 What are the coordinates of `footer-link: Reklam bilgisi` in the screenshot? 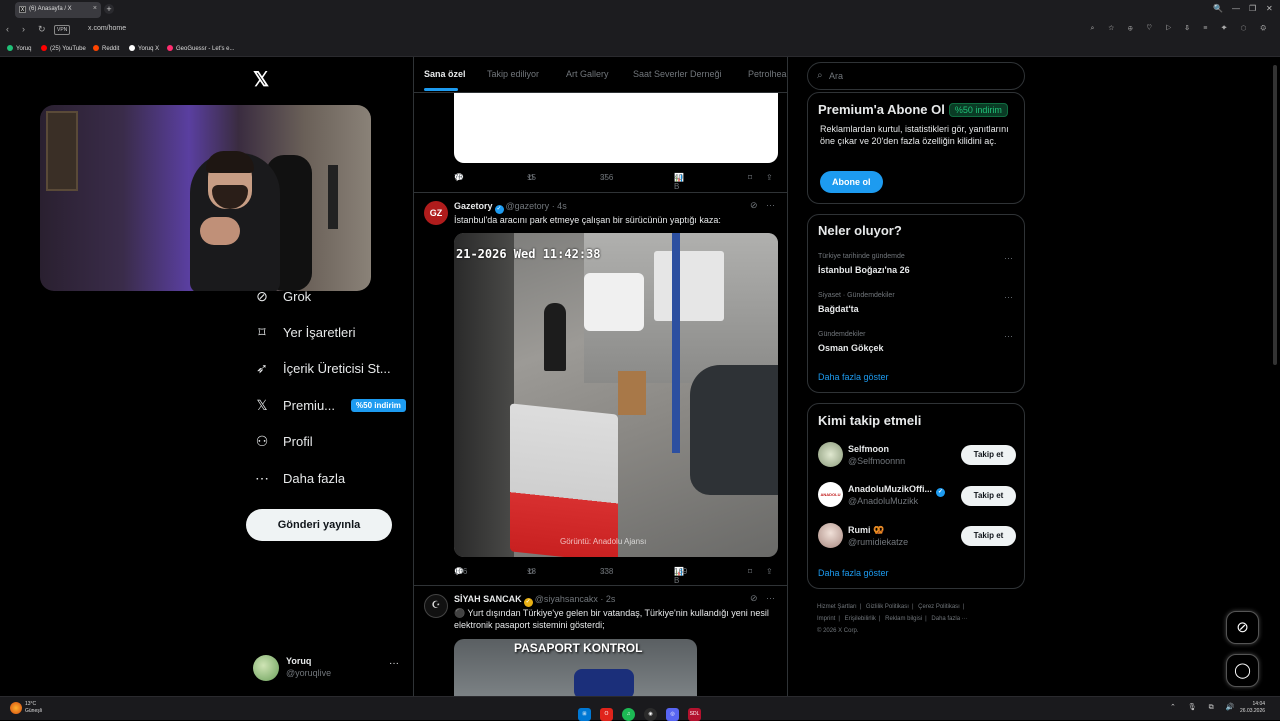 It's located at (903, 619).